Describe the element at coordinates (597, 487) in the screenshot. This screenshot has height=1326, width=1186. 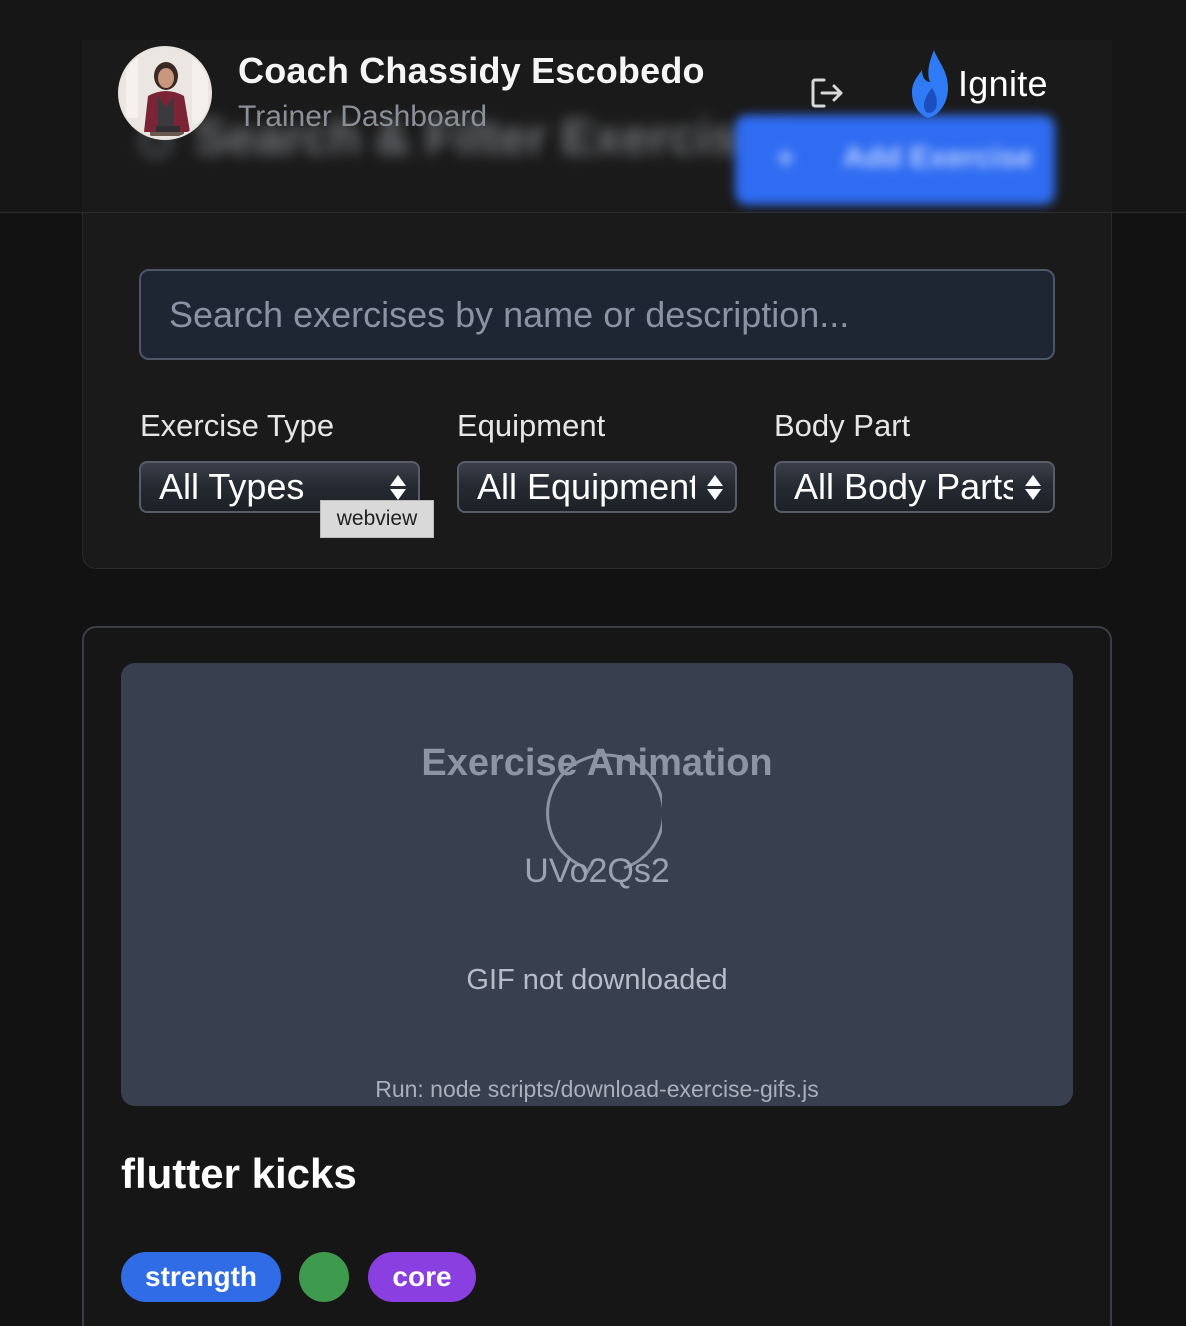
I see `equipment-select: All Equipment` at that location.